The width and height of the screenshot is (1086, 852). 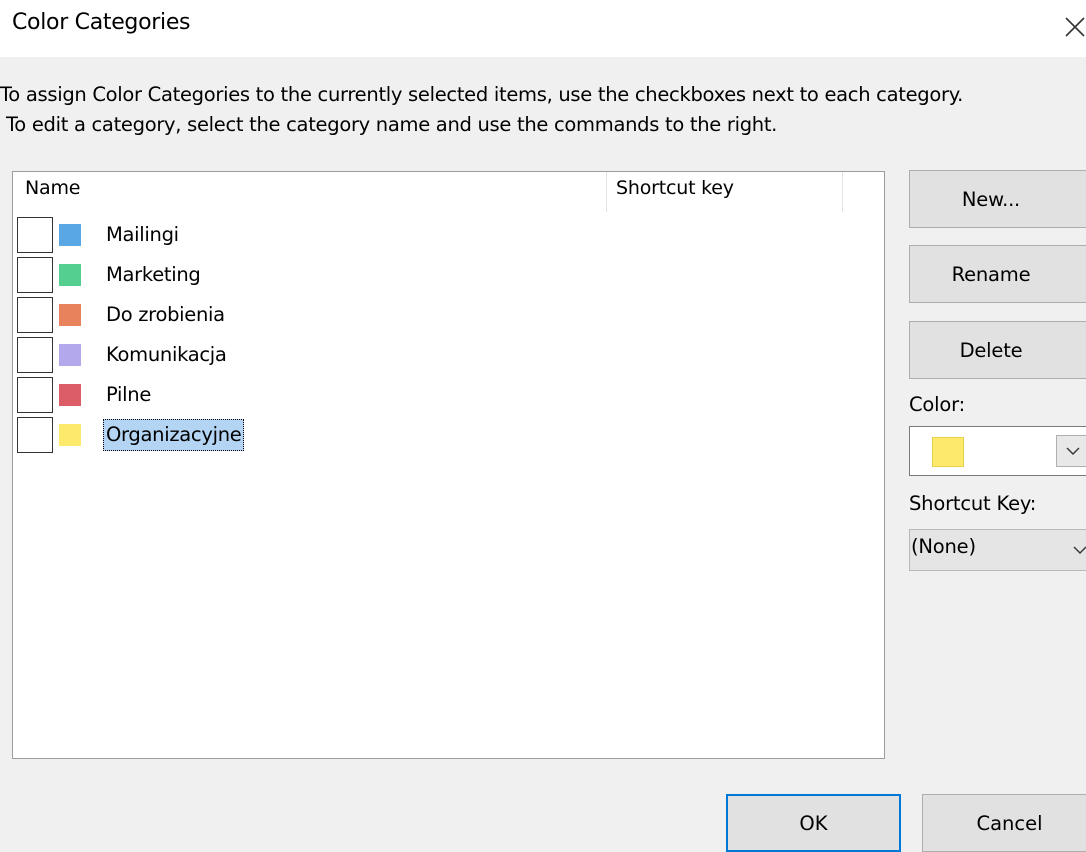 What do you see at coordinates (948, 452) in the screenshot?
I see `selected-color-swatch` at bounding box center [948, 452].